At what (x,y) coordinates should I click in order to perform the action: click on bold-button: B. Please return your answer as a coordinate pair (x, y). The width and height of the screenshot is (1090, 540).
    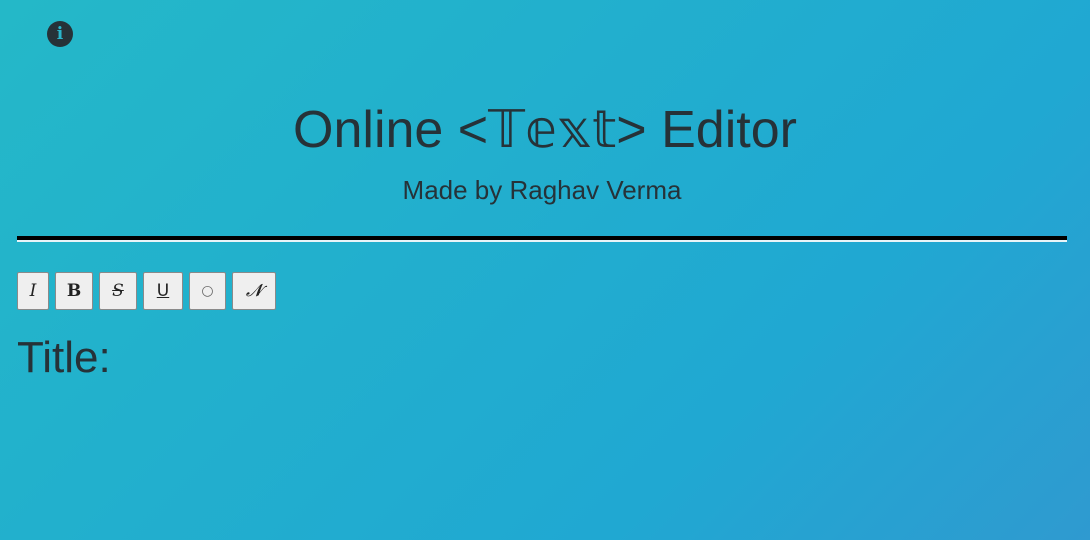
    Looking at the image, I should click on (74, 291).